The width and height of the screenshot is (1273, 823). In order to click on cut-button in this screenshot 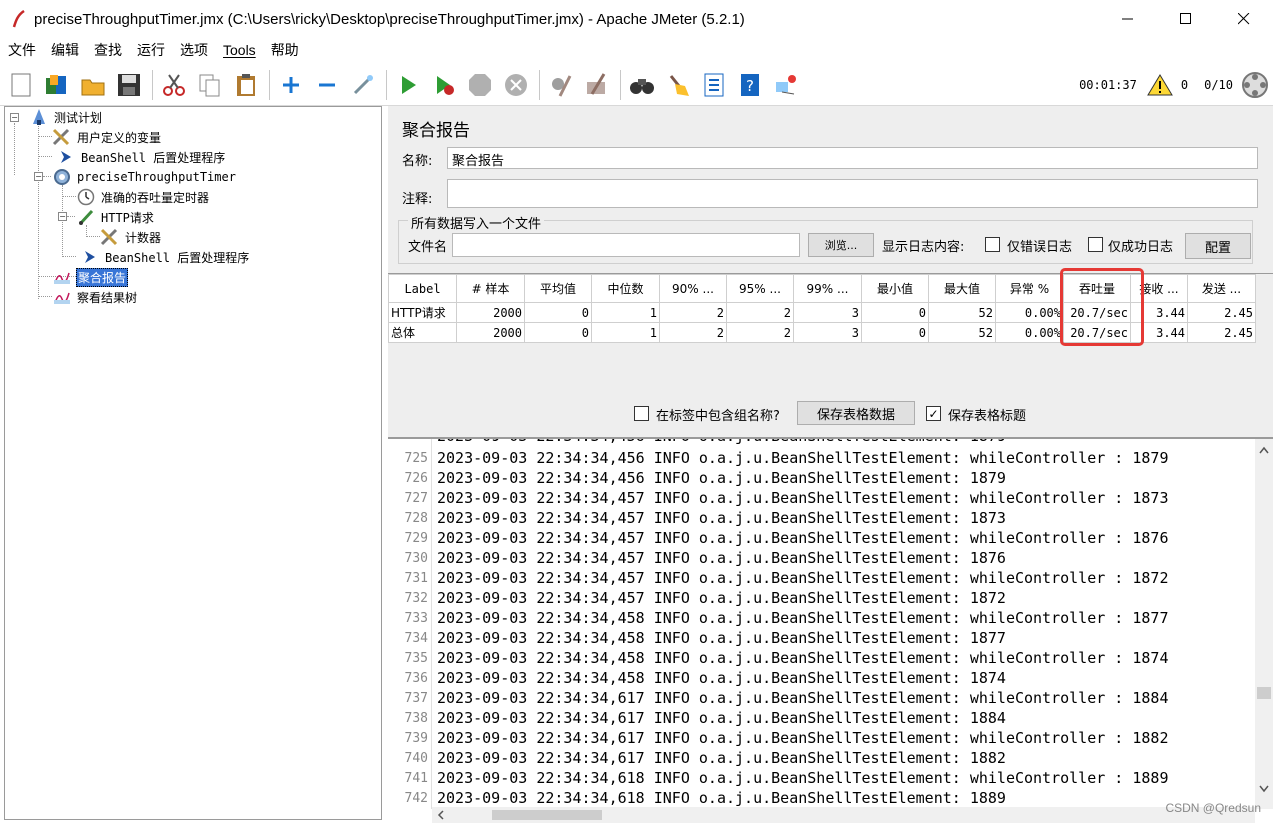, I will do `click(174, 85)`.